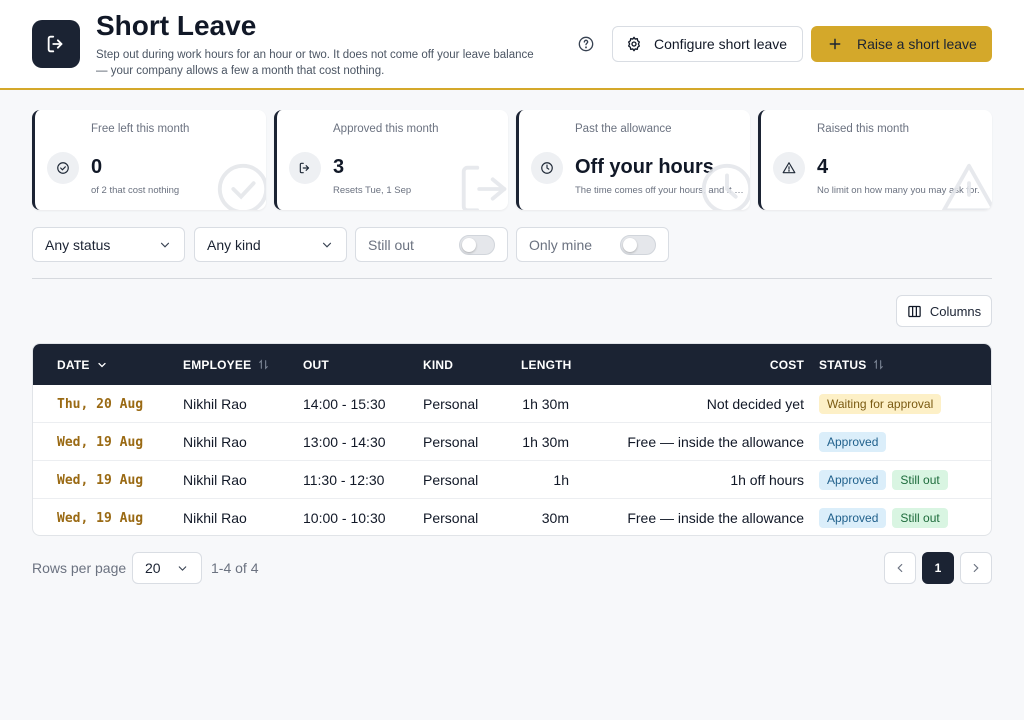  What do you see at coordinates (339, 167) in the screenshot?
I see `stat-value: 3` at bounding box center [339, 167].